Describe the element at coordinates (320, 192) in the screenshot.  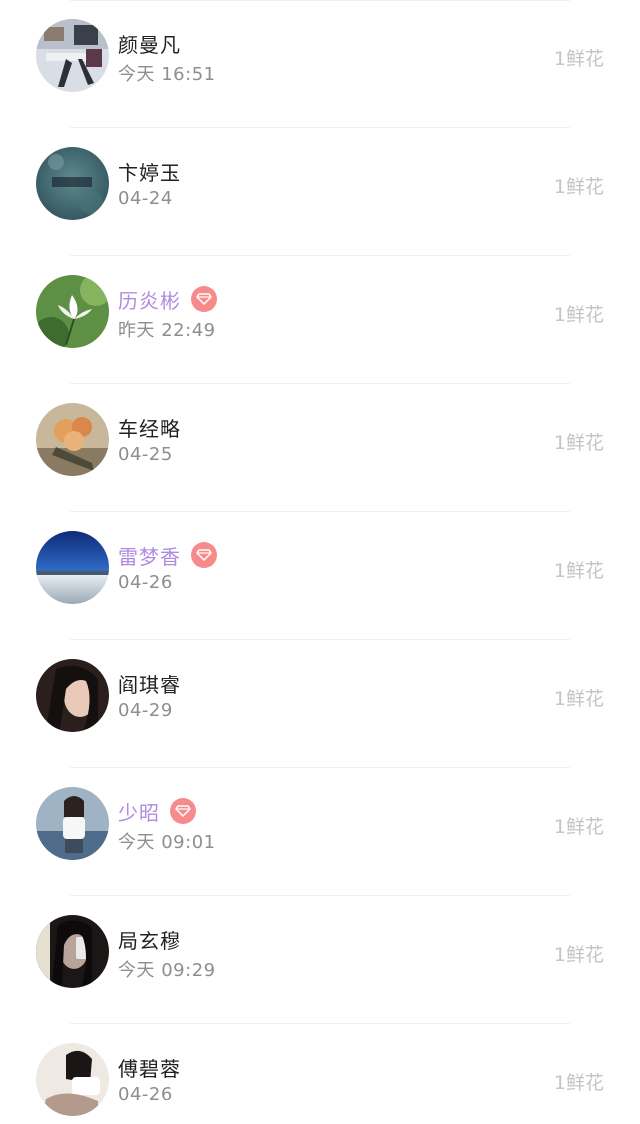
I see `list-item: 卞婷玉 04-24 1鲜花` at that location.